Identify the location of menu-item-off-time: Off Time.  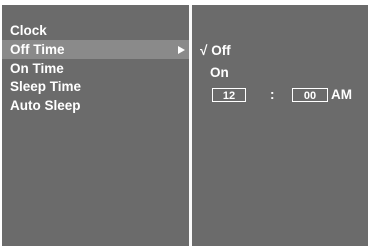
(95, 49).